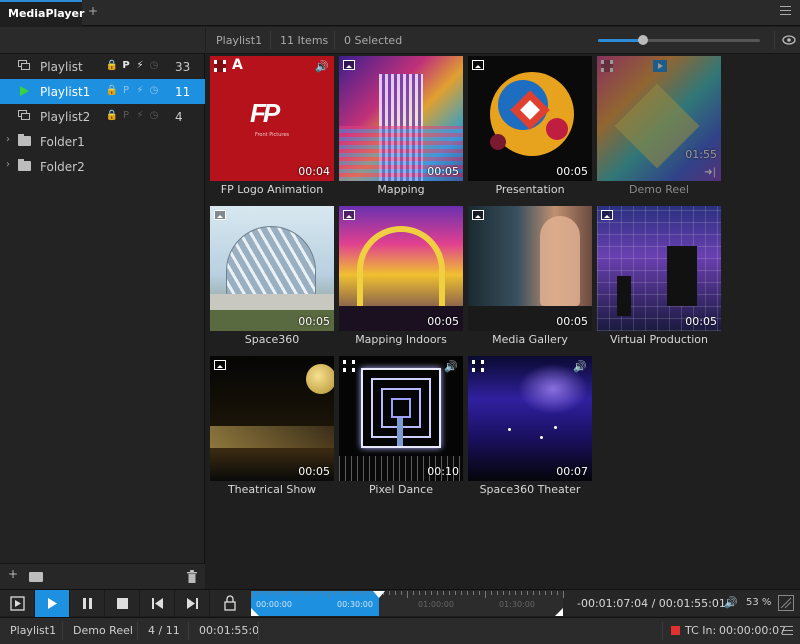 The image size is (800, 644). What do you see at coordinates (220, 66) in the screenshot?
I see `video-icon` at bounding box center [220, 66].